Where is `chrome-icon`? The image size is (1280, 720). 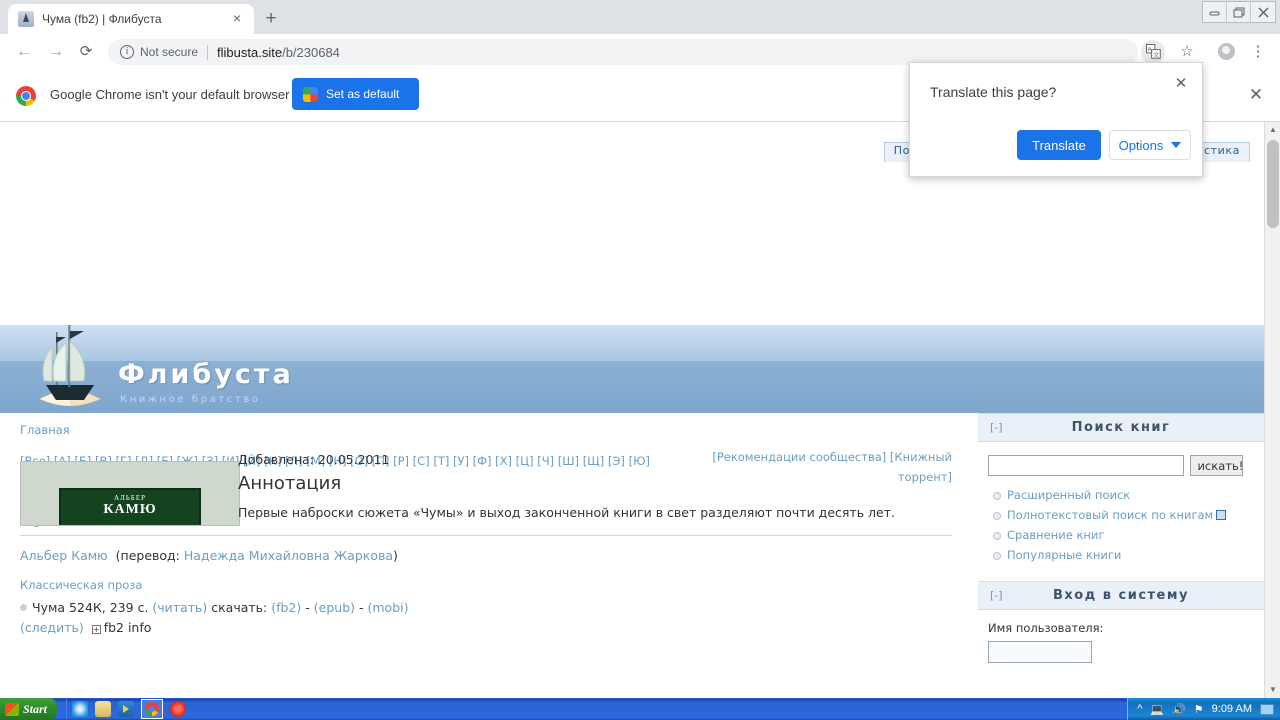 chrome-icon is located at coordinates (152, 709).